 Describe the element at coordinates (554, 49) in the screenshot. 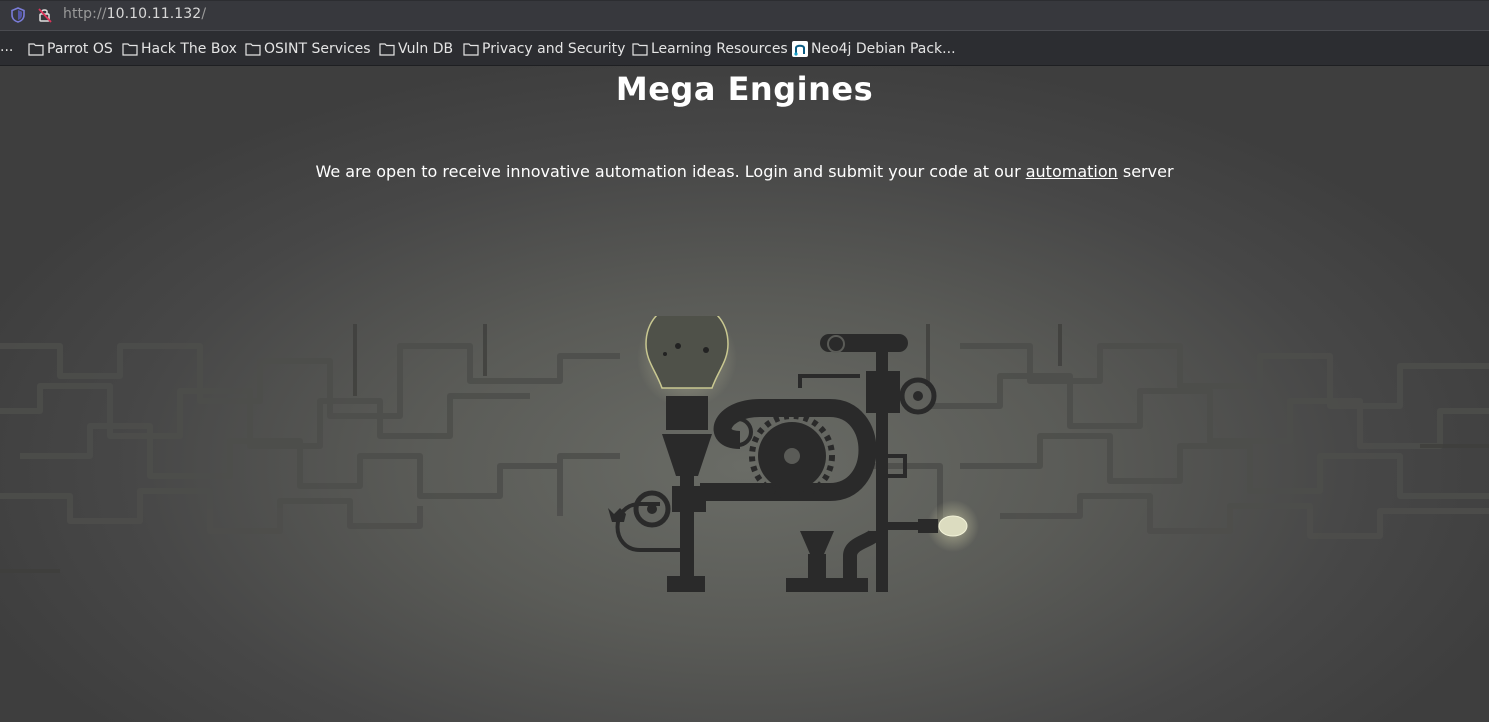

I see `bookmark-label: Privacy and Security` at that location.